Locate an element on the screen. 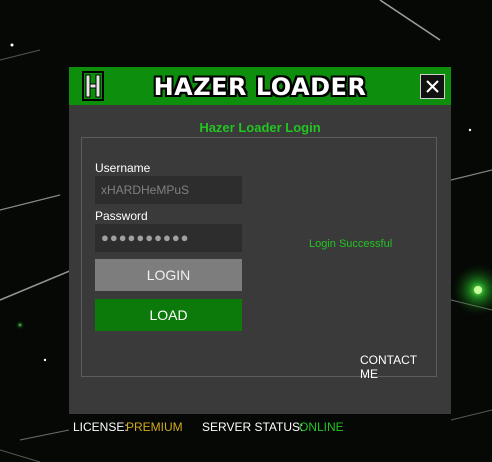 The height and width of the screenshot is (462, 492). title-bar: HAZER LOADER is located at coordinates (260, 86).